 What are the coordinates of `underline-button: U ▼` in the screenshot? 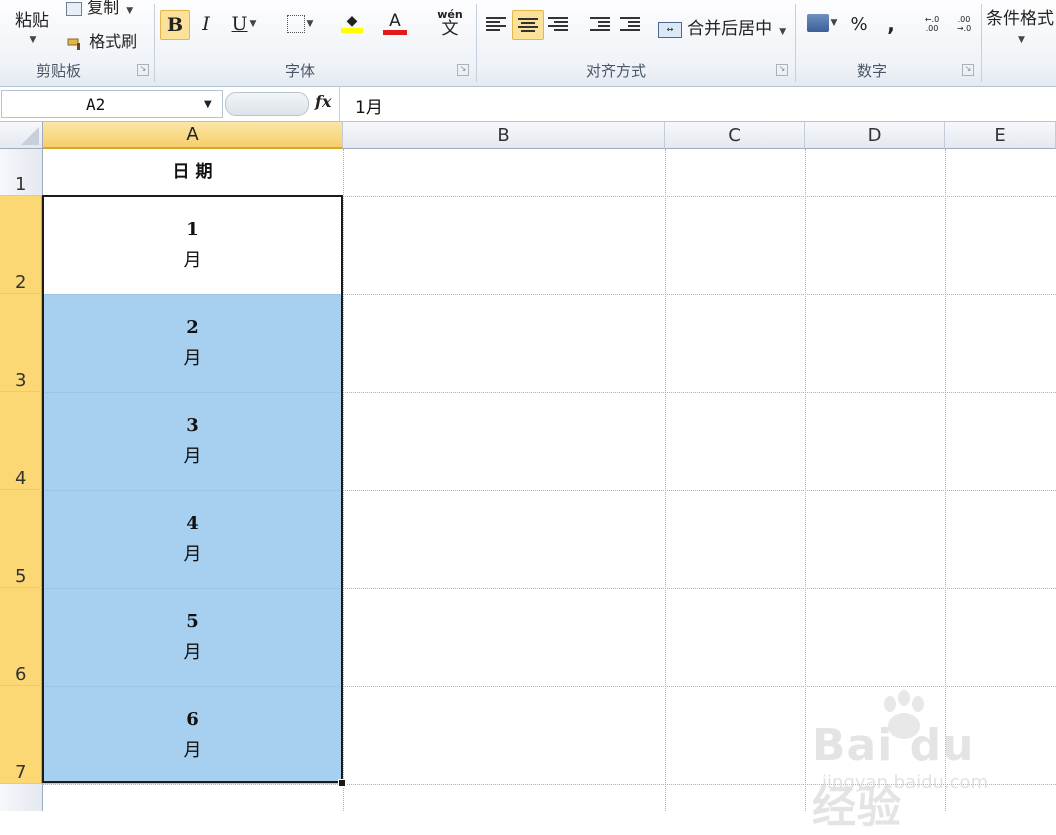 It's located at (244, 24).